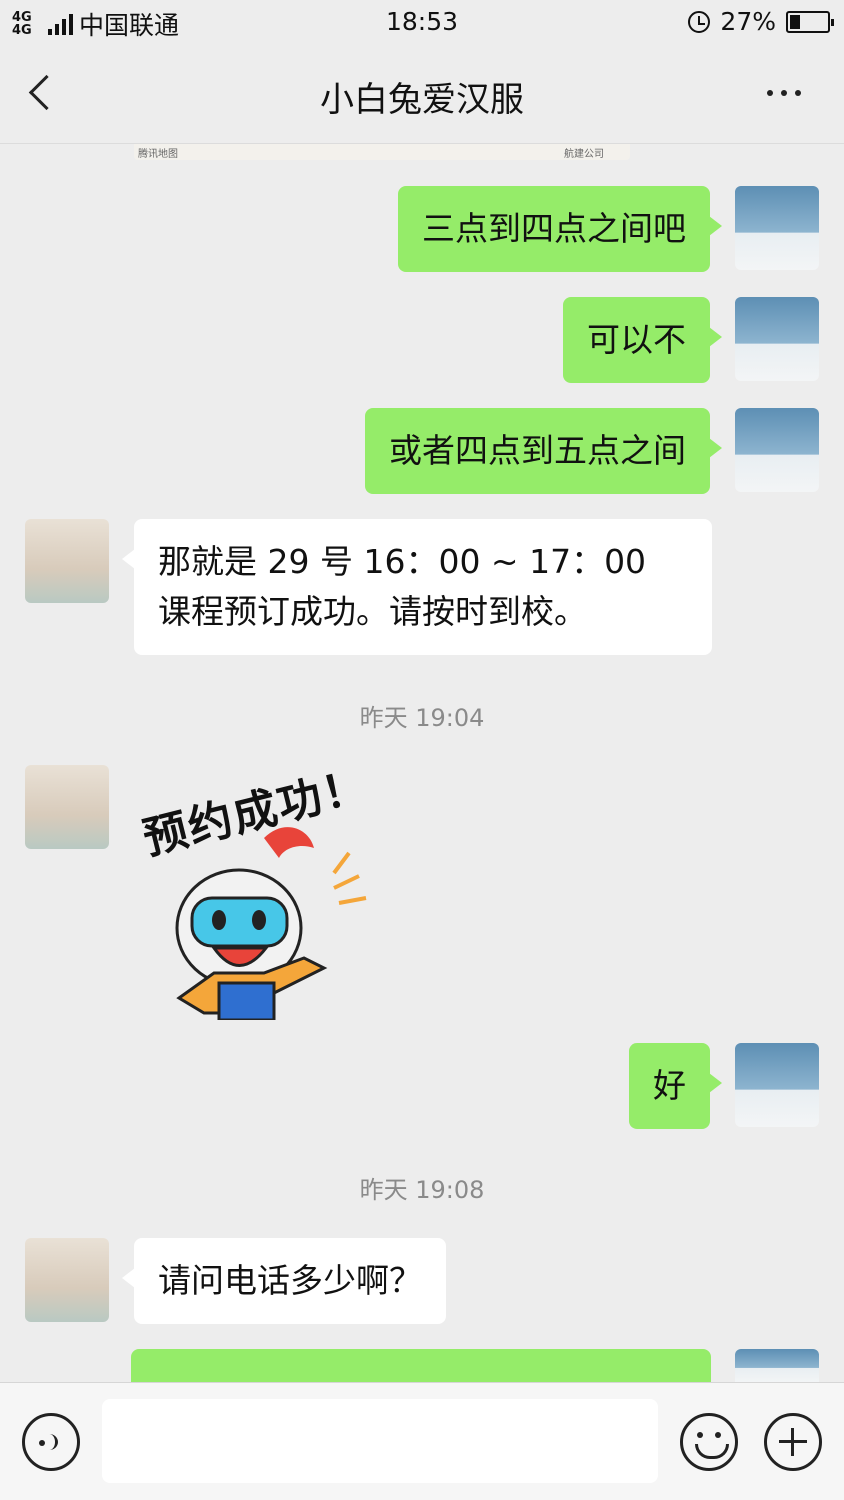  Describe the element at coordinates (264, 891) in the screenshot. I see `sticker-message: 预约成功！` at that location.